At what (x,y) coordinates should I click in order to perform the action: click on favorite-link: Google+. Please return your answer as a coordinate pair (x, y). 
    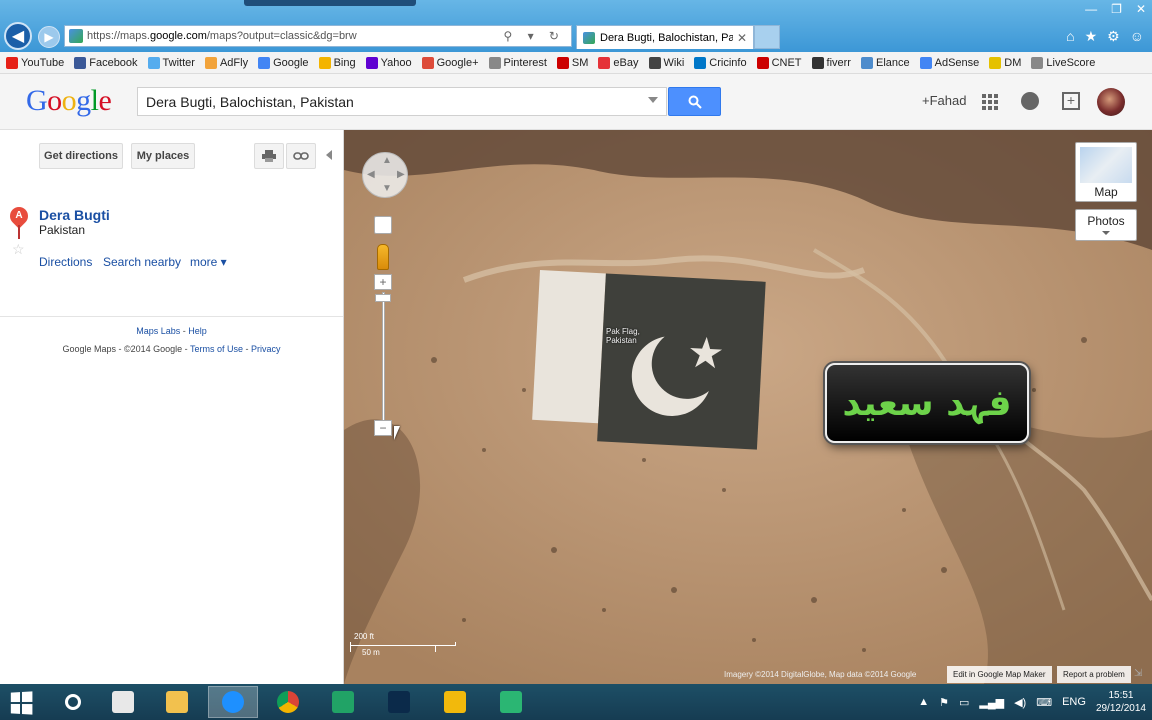
    Looking at the image, I should click on (450, 62).